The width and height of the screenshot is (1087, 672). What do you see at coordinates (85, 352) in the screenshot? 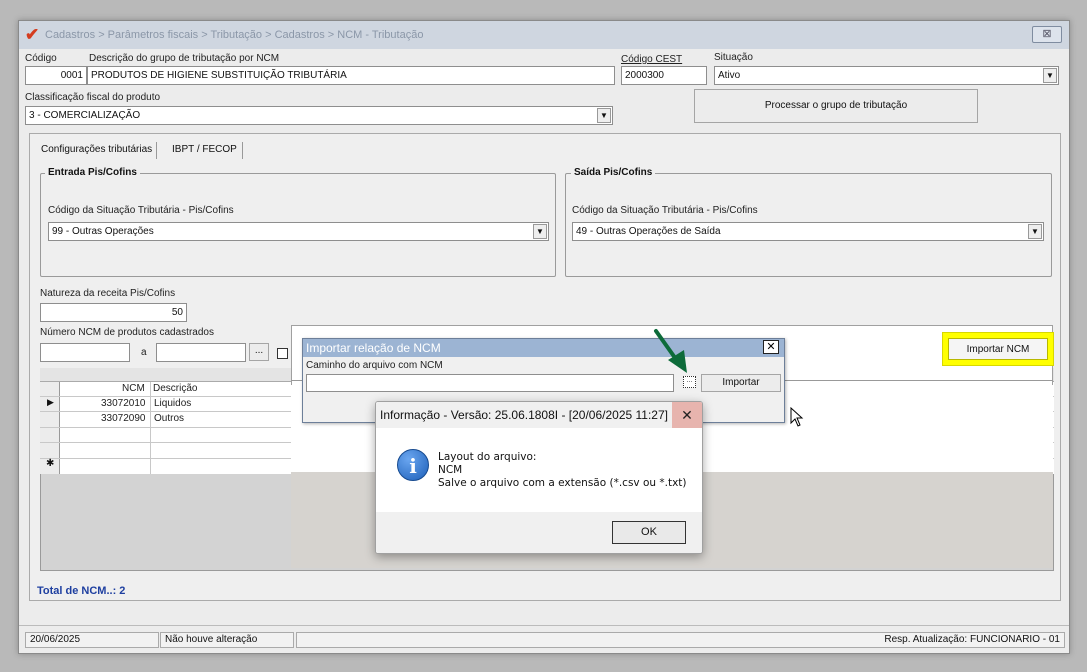
I see `ncm-from-field` at bounding box center [85, 352].